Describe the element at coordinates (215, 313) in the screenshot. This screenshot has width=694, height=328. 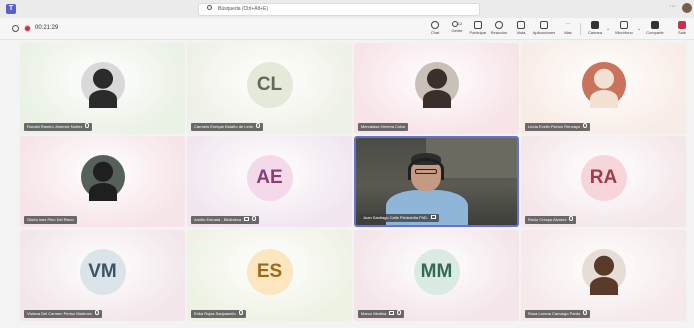
I see `participant-name: Erika Rojas Sanjuanelo` at that location.